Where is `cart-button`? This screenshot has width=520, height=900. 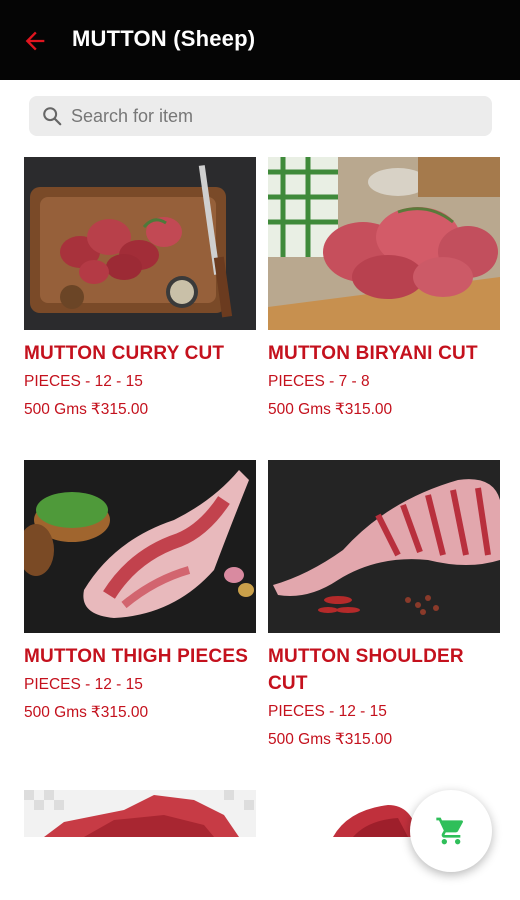
cart-button is located at coordinates (451, 831).